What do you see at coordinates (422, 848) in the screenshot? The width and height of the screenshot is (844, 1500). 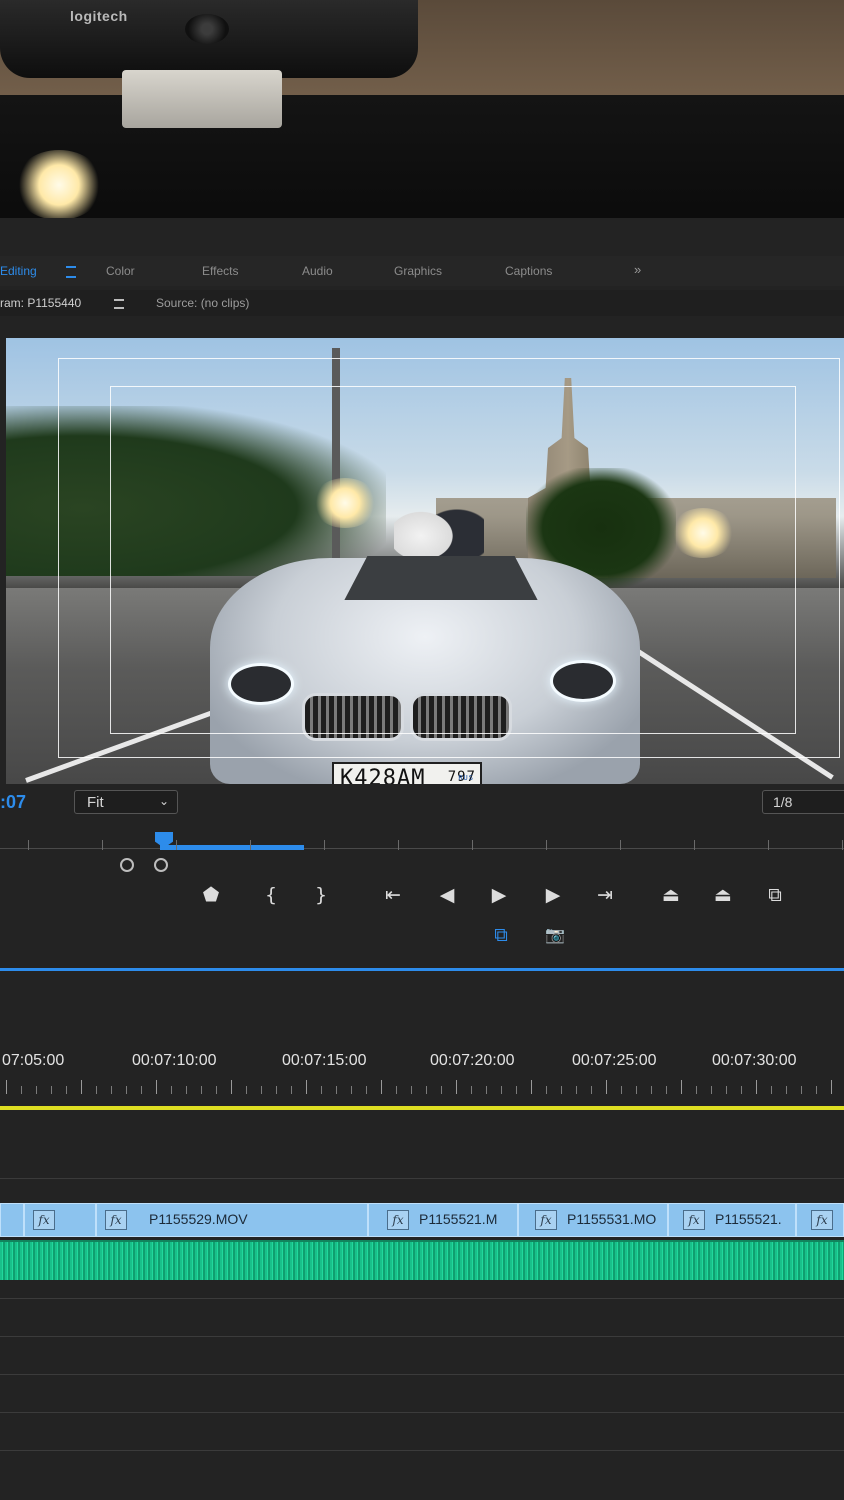 I see `monitor-scrubber` at bounding box center [422, 848].